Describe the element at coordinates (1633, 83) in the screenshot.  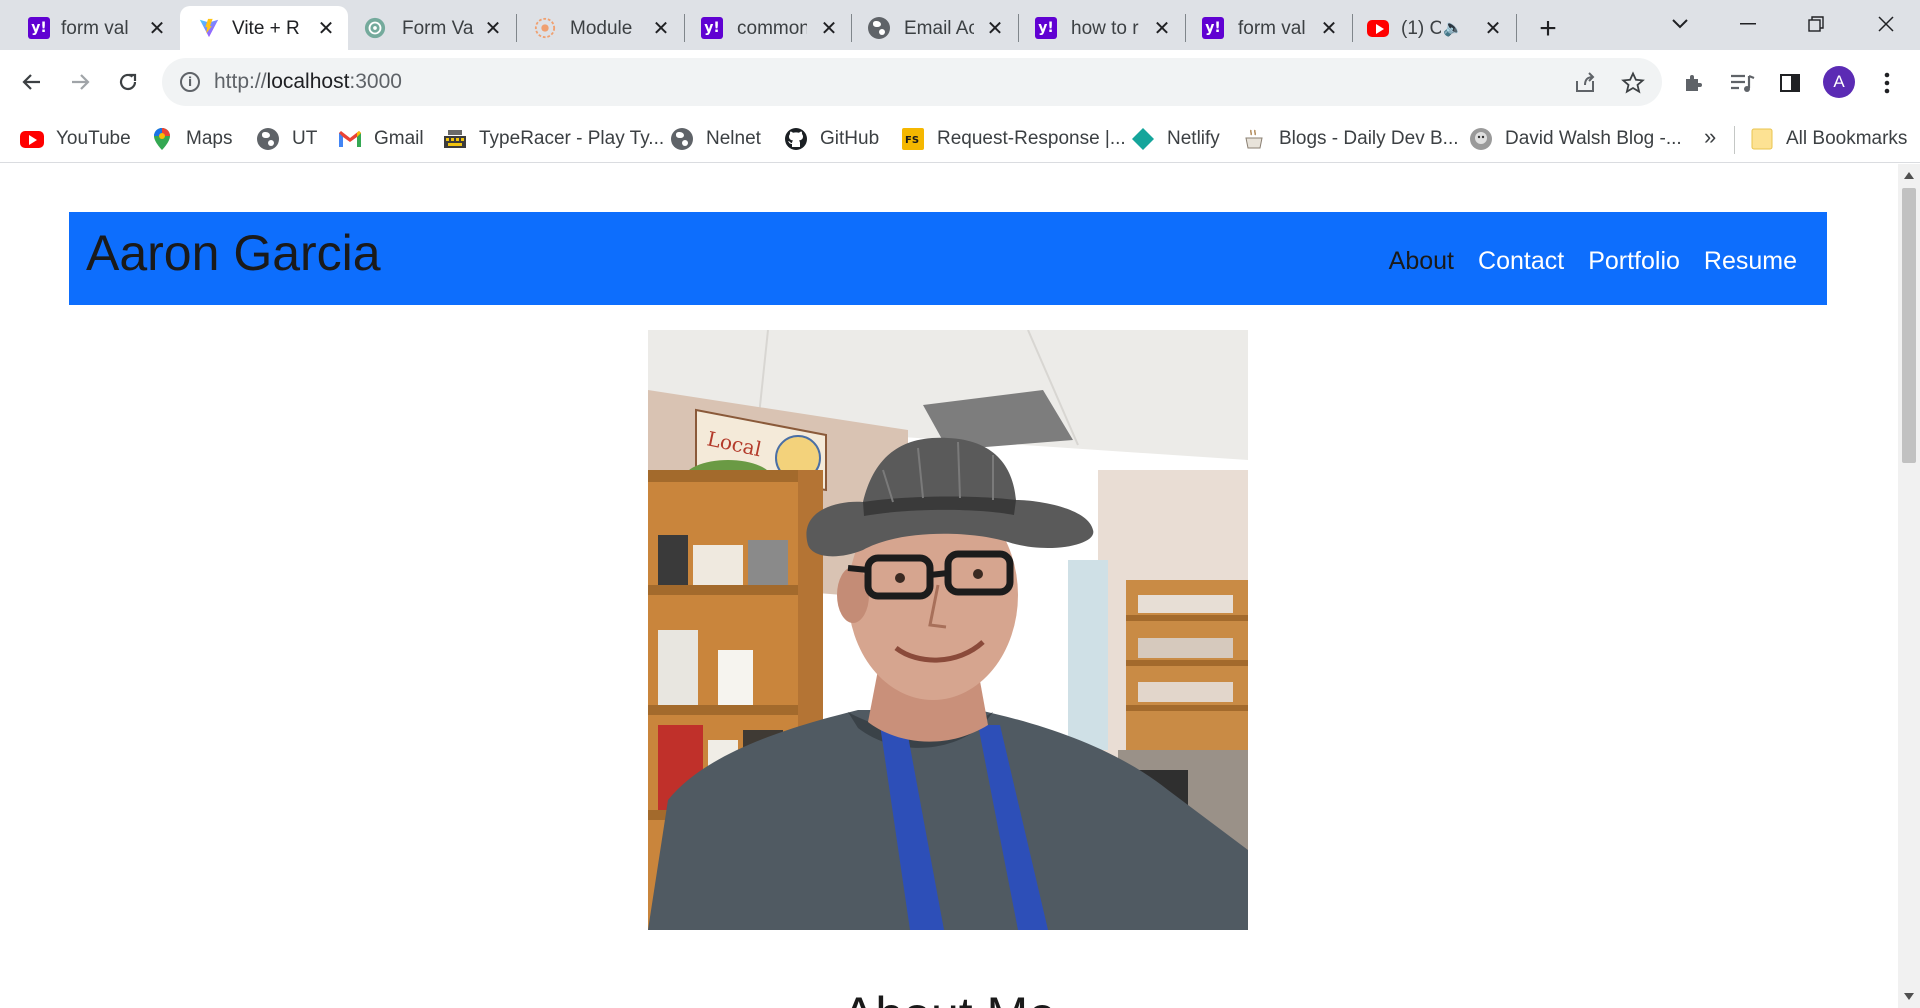
I see `bookmark-star-icon` at that location.